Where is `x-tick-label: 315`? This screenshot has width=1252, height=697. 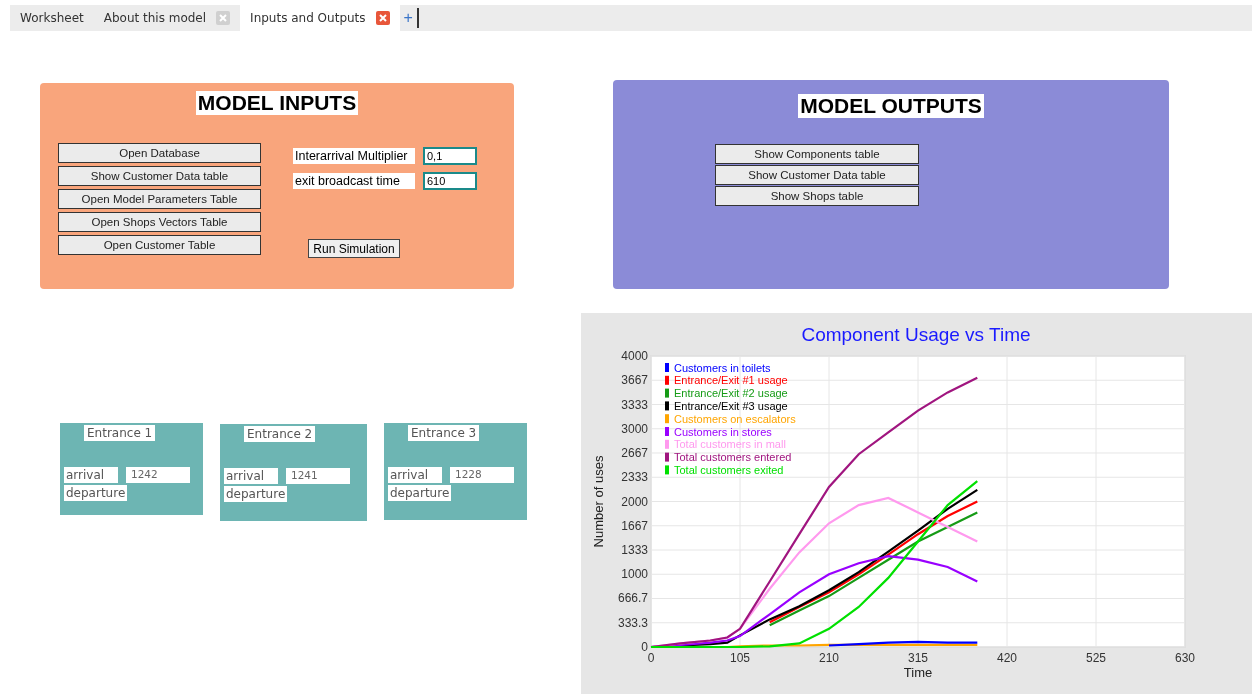 x-tick-label: 315 is located at coordinates (918, 658).